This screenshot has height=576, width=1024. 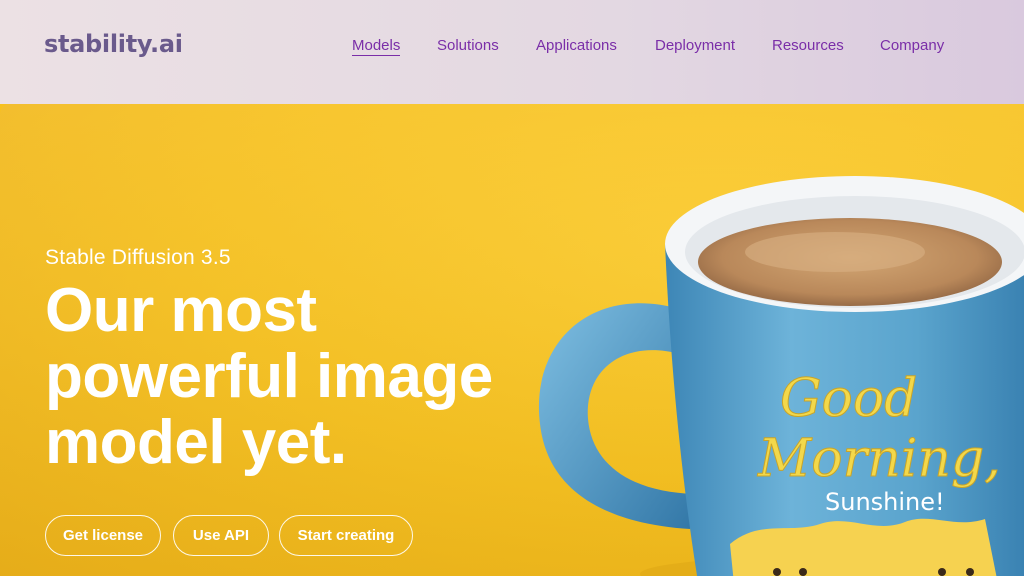 I want to click on headline-line-2: powerful image, so click(x=269, y=376).